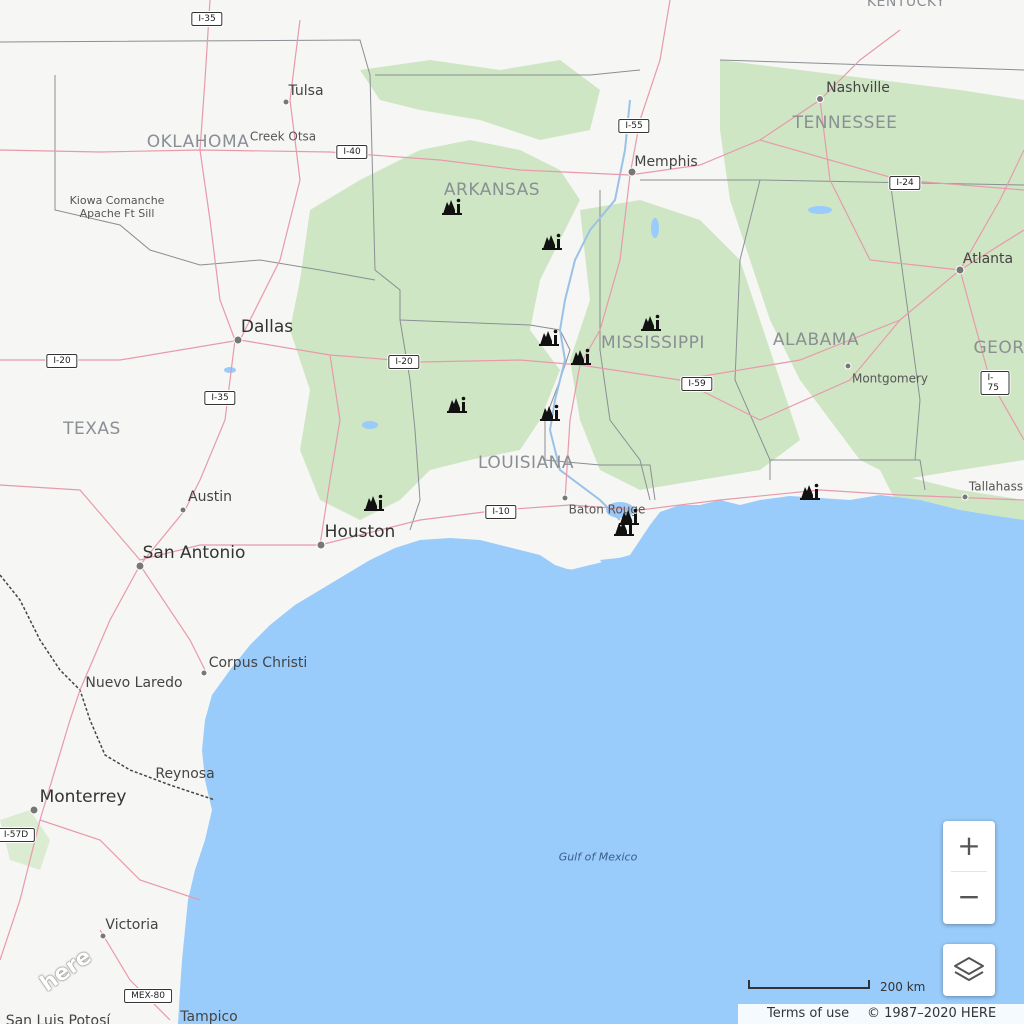 This screenshot has width=1024, height=1024. I want to click on layers-button, so click(969, 970).